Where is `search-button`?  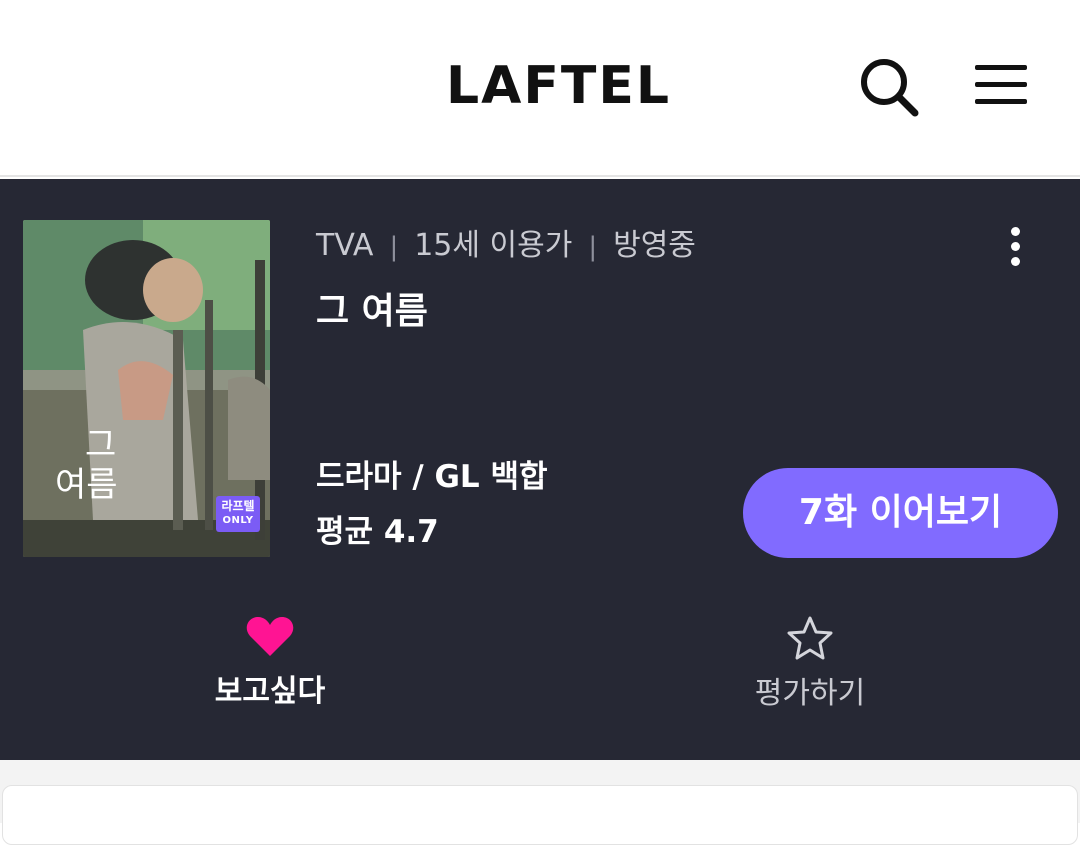 search-button is located at coordinates (889, 87).